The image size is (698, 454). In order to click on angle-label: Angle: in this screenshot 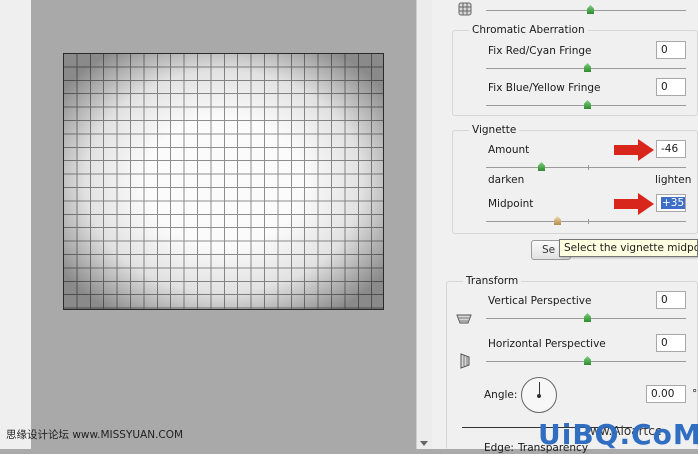, I will do `click(501, 395)`.